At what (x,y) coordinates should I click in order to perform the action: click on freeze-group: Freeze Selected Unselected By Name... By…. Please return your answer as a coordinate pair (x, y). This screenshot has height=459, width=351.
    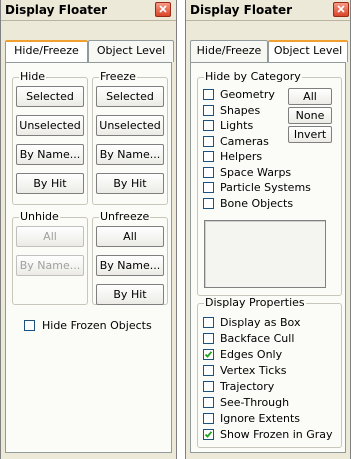
    Looking at the image, I should click on (130, 138).